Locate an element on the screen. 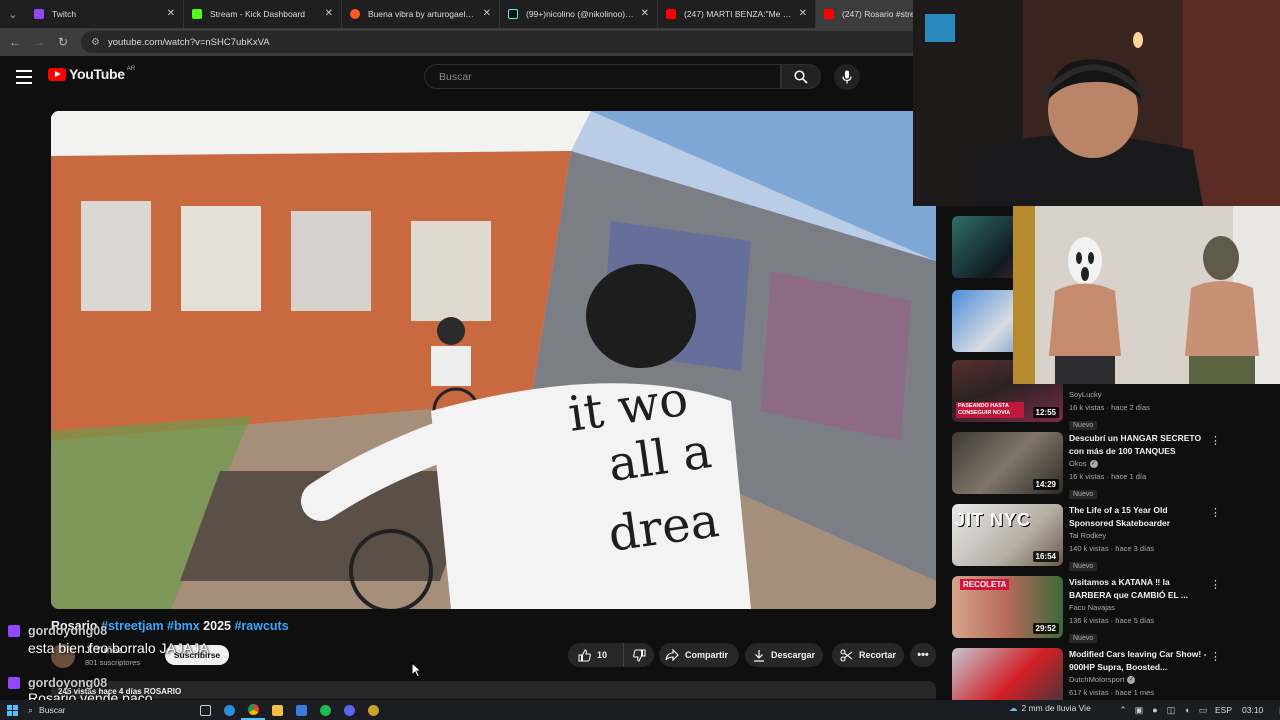  tab-title: (99+)nicolino (@nikolinoo) | Ti is located at coordinates (580, 14).